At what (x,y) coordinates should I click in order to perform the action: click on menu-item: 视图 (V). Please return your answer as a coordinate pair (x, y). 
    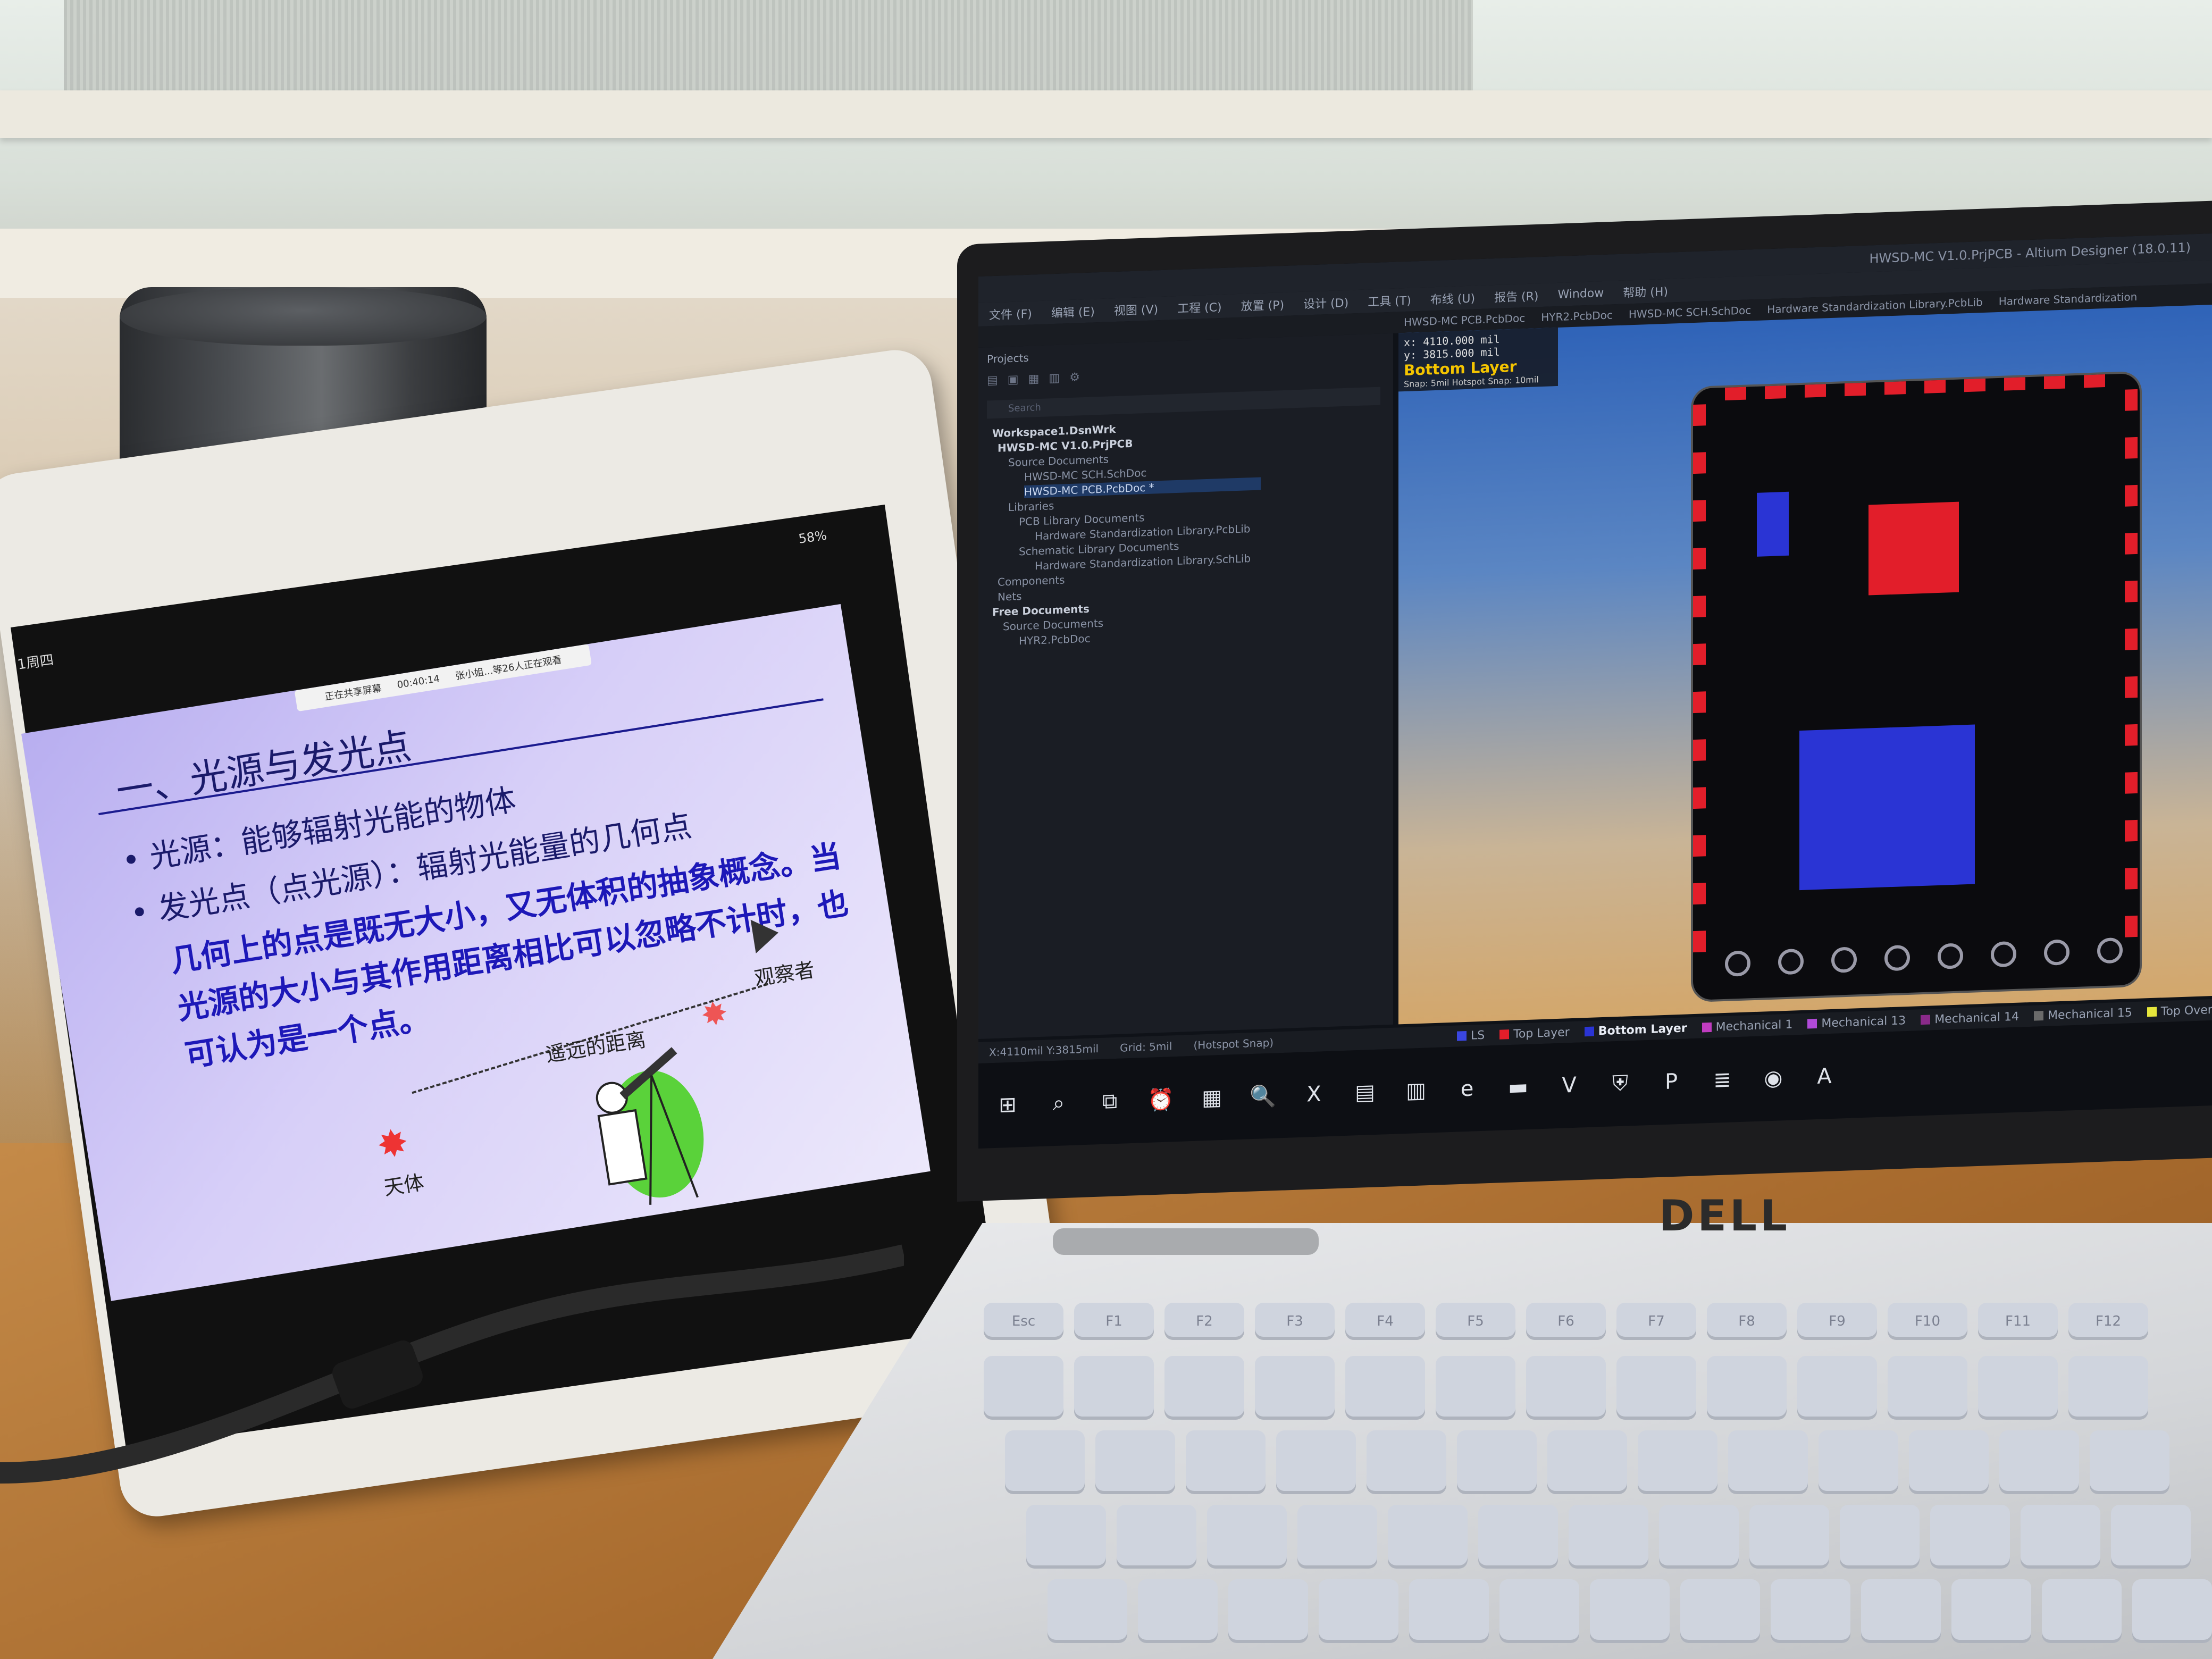
    Looking at the image, I should click on (1136, 309).